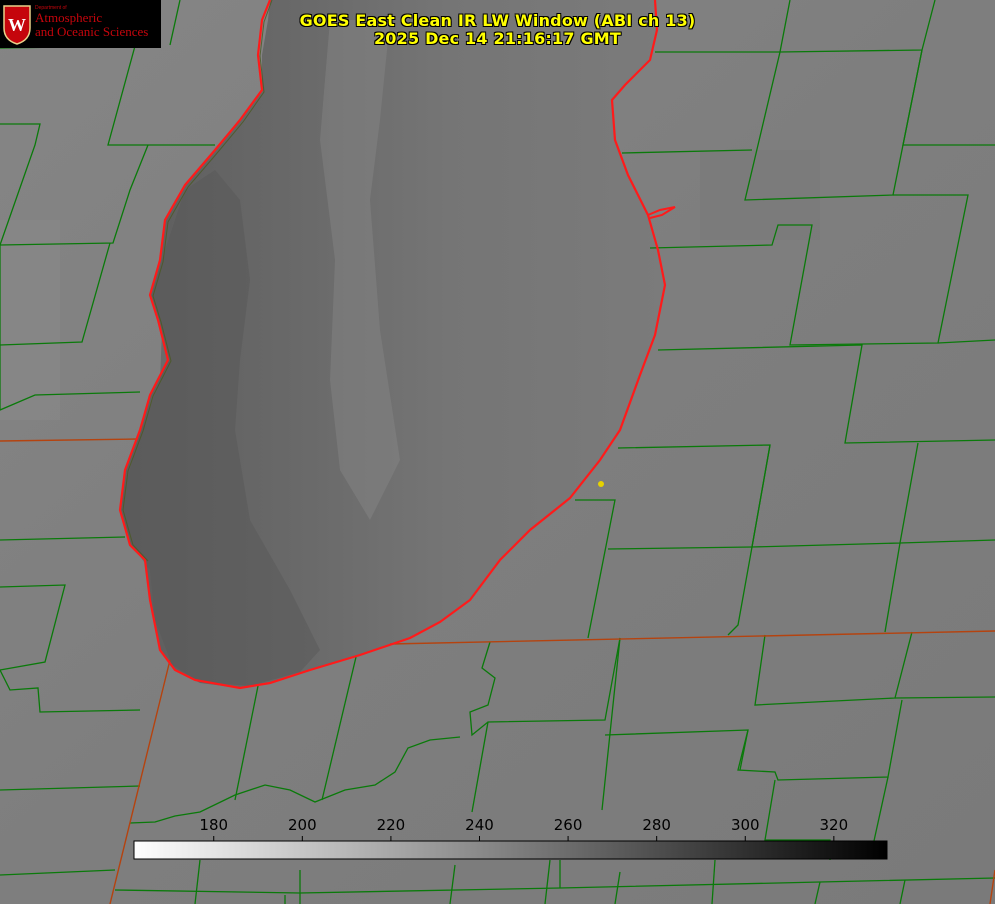 This screenshot has width=995, height=904. I want to click on colorbar-tick-label: 260, so click(568, 825).